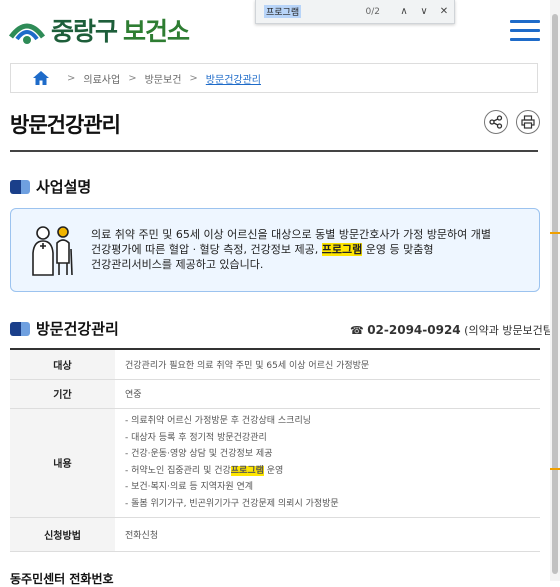 This screenshot has height=587, width=560. I want to click on print-button, so click(528, 122).